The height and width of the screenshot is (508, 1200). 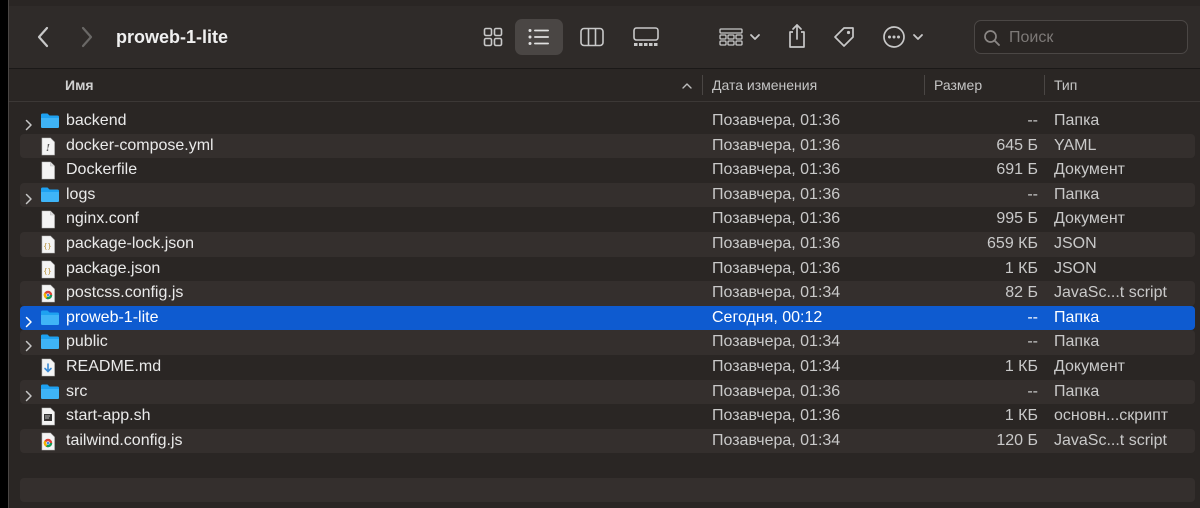 What do you see at coordinates (1094, 38) in the screenshot?
I see `search-input` at bounding box center [1094, 38].